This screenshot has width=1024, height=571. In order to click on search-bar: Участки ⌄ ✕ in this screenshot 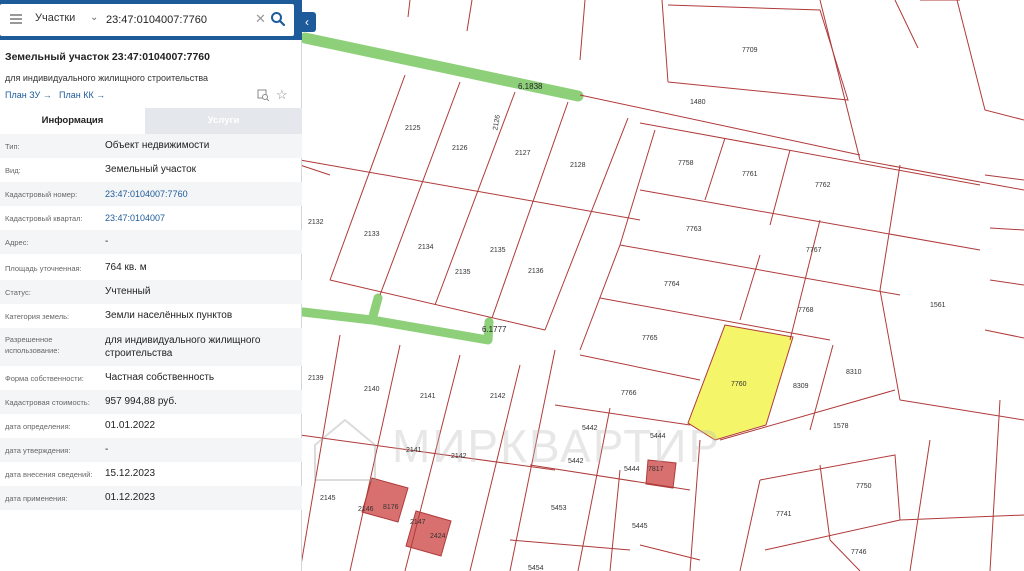, I will do `click(151, 20)`.